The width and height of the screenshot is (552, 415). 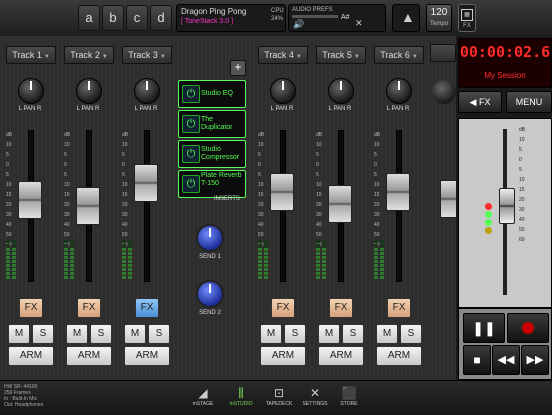 What do you see at coordinates (315, 396) in the screenshot?
I see `nav-settings: ✕ SETTINGS` at bounding box center [315, 396].